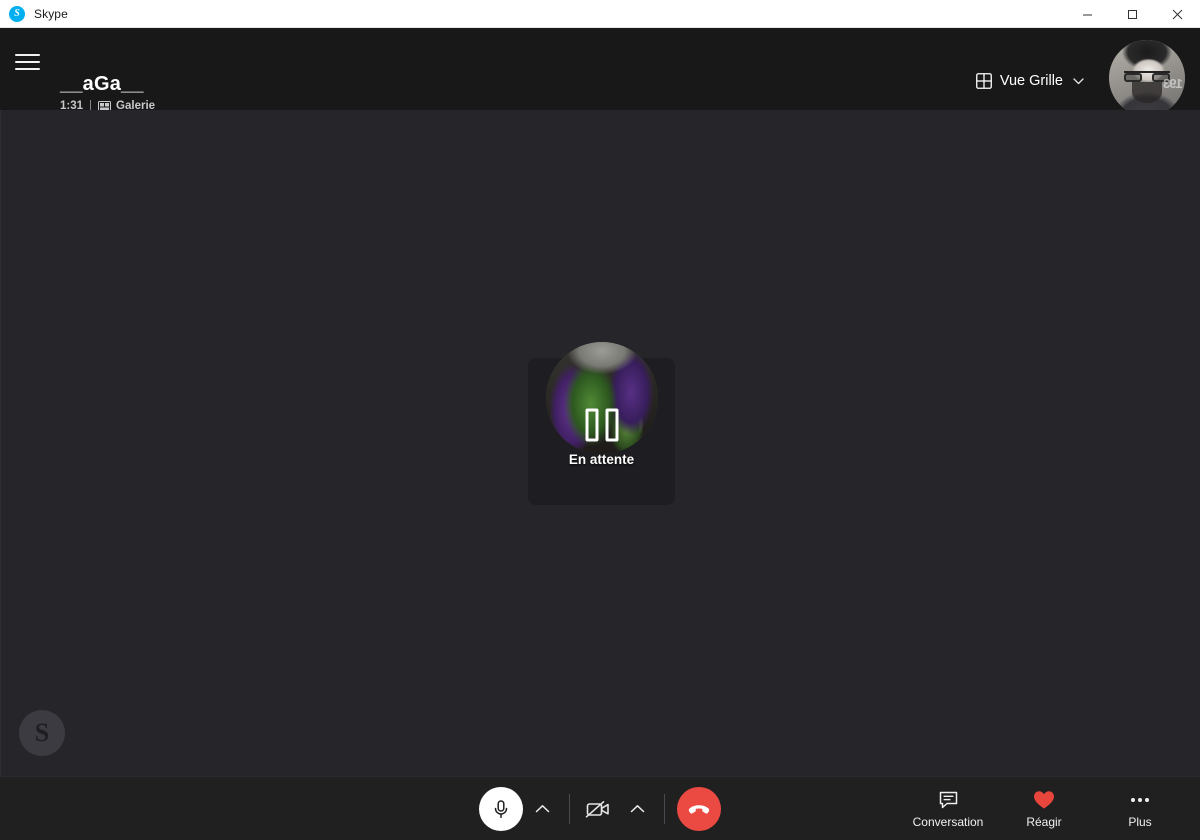 Image resolution: width=1200 pixels, height=840 pixels. I want to click on camera-button, so click(598, 809).